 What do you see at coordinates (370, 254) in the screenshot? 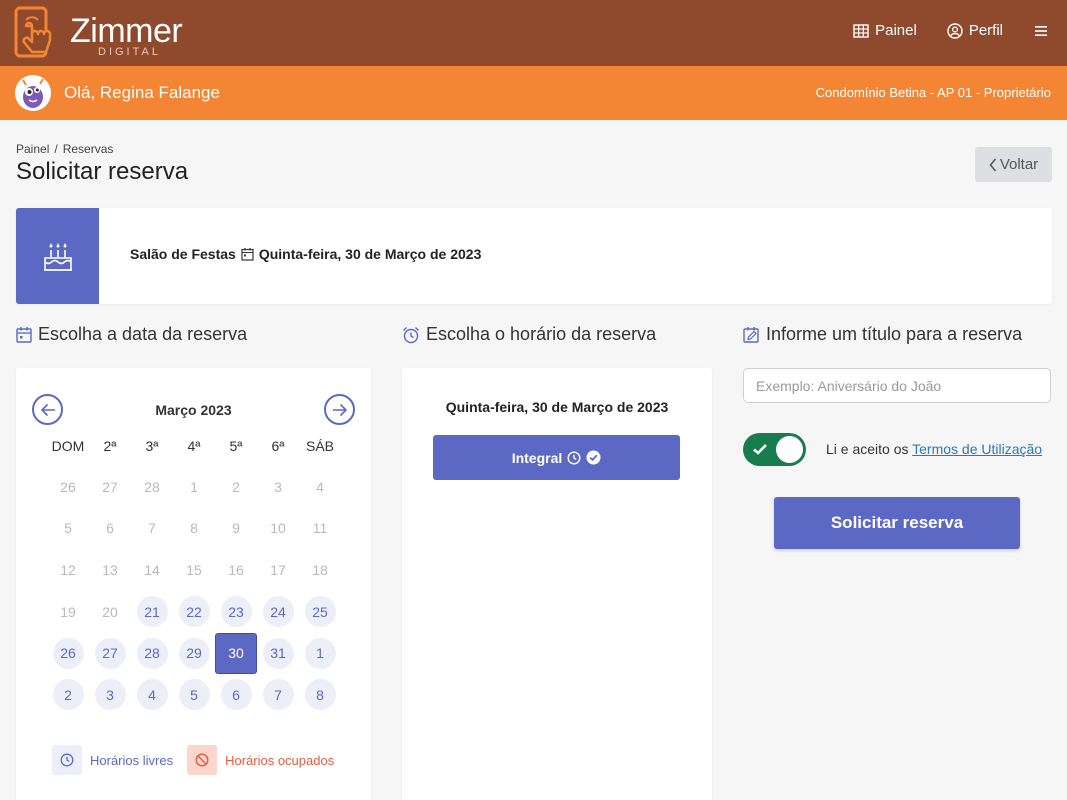
I see `summary-date: Quinta-feira, 30 de Março de 2023` at bounding box center [370, 254].